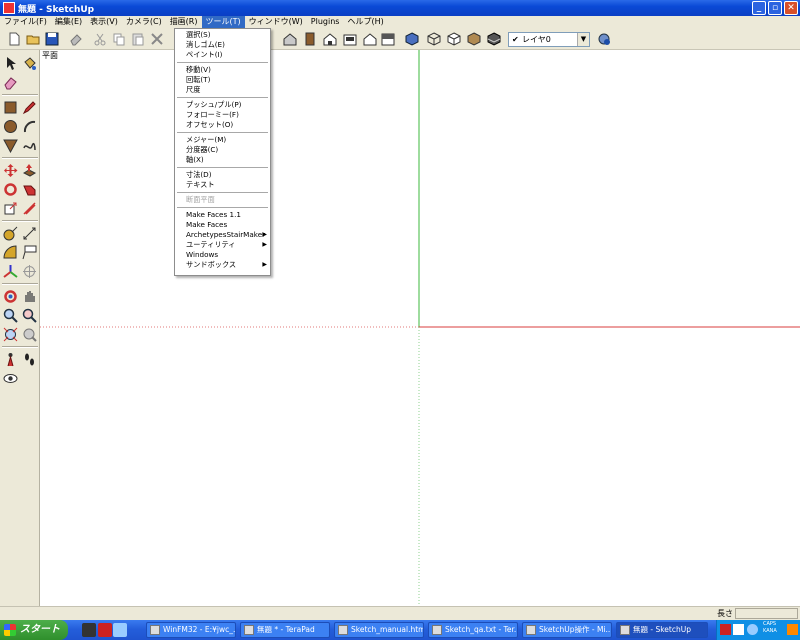 The height and width of the screenshot is (640, 800). I want to click on close-button: ✕, so click(791, 8).